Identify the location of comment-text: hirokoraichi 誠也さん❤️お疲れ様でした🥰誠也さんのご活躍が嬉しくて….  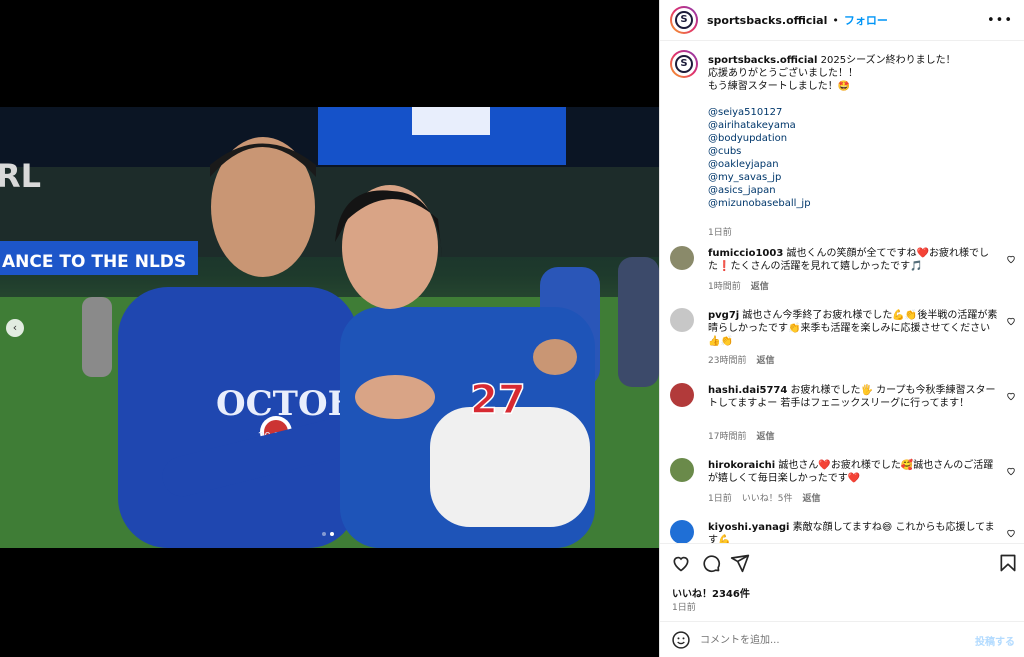
(853, 472).